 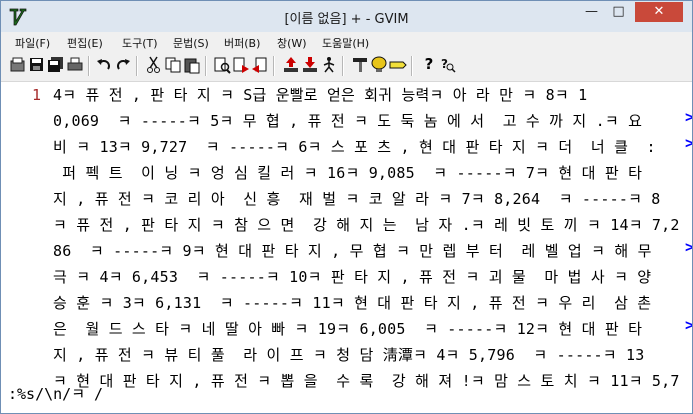 What do you see at coordinates (591, 12) in the screenshot?
I see `minimize-button: —` at bounding box center [591, 12].